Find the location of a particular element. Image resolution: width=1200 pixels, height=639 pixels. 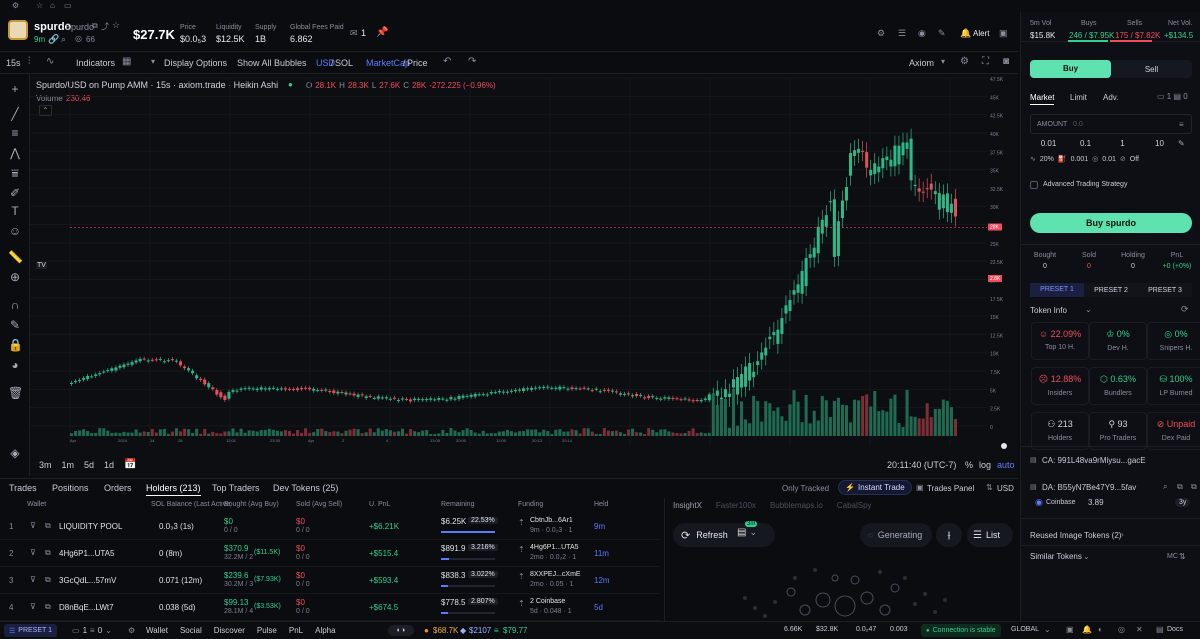

sol-toggle: SOL is located at coordinates (344, 63).